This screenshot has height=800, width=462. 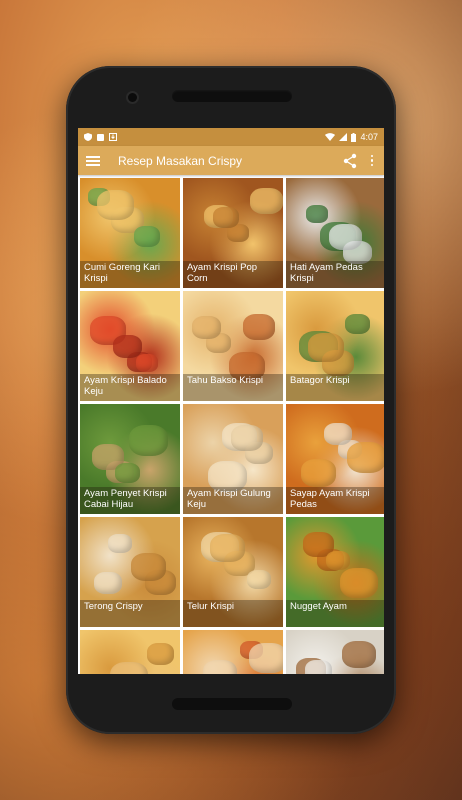 I want to click on recipe-title: Ayam Krispi Gulung Keju, so click(x=233, y=500).